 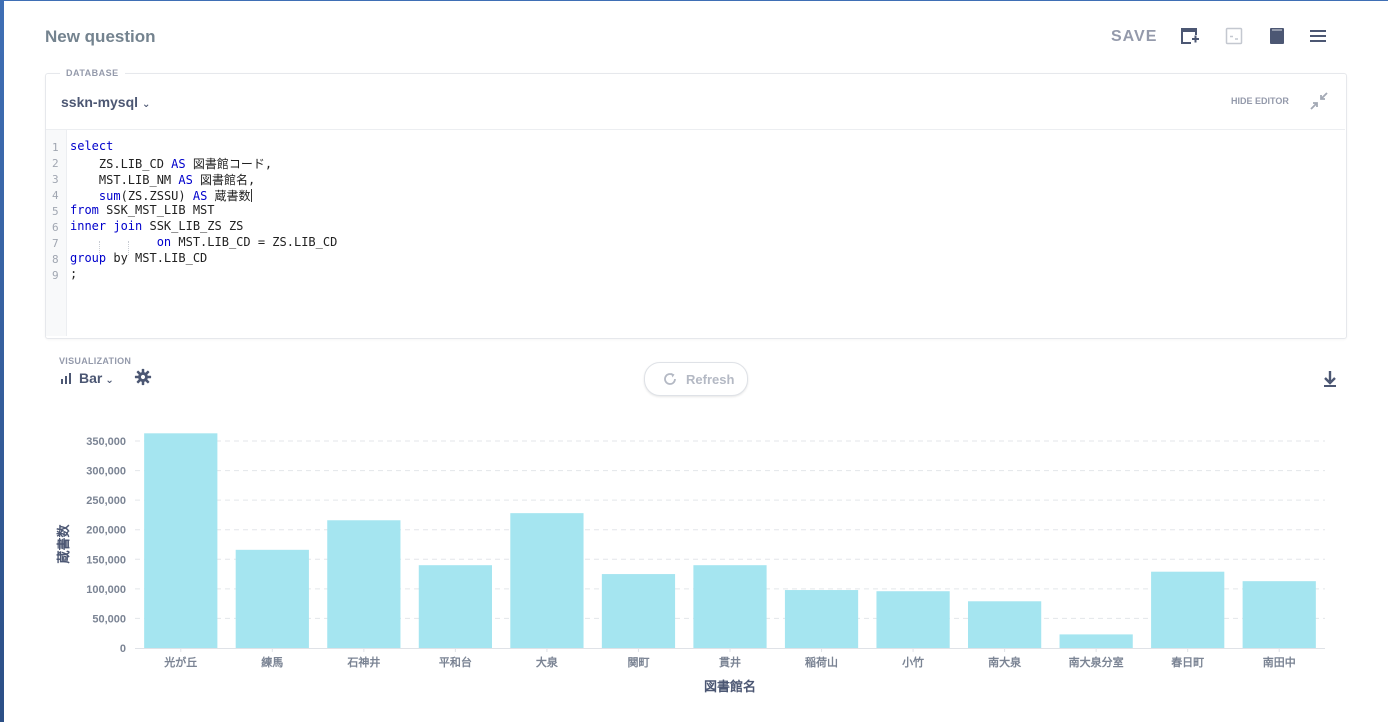 What do you see at coordinates (106, 560) in the screenshot?
I see `y-tick-label: 150,000` at bounding box center [106, 560].